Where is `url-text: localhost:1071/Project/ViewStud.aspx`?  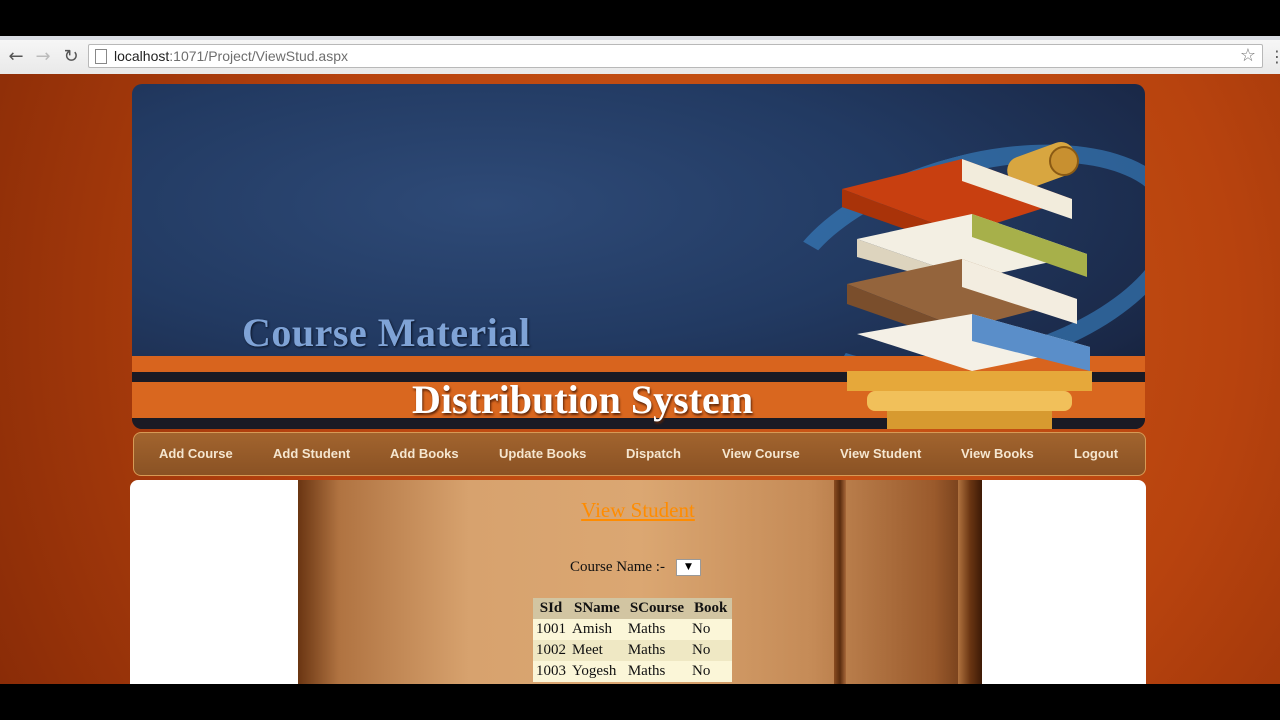
url-text: localhost:1071/Project/ViewStud.aspx is located at coordinates (231, 56).